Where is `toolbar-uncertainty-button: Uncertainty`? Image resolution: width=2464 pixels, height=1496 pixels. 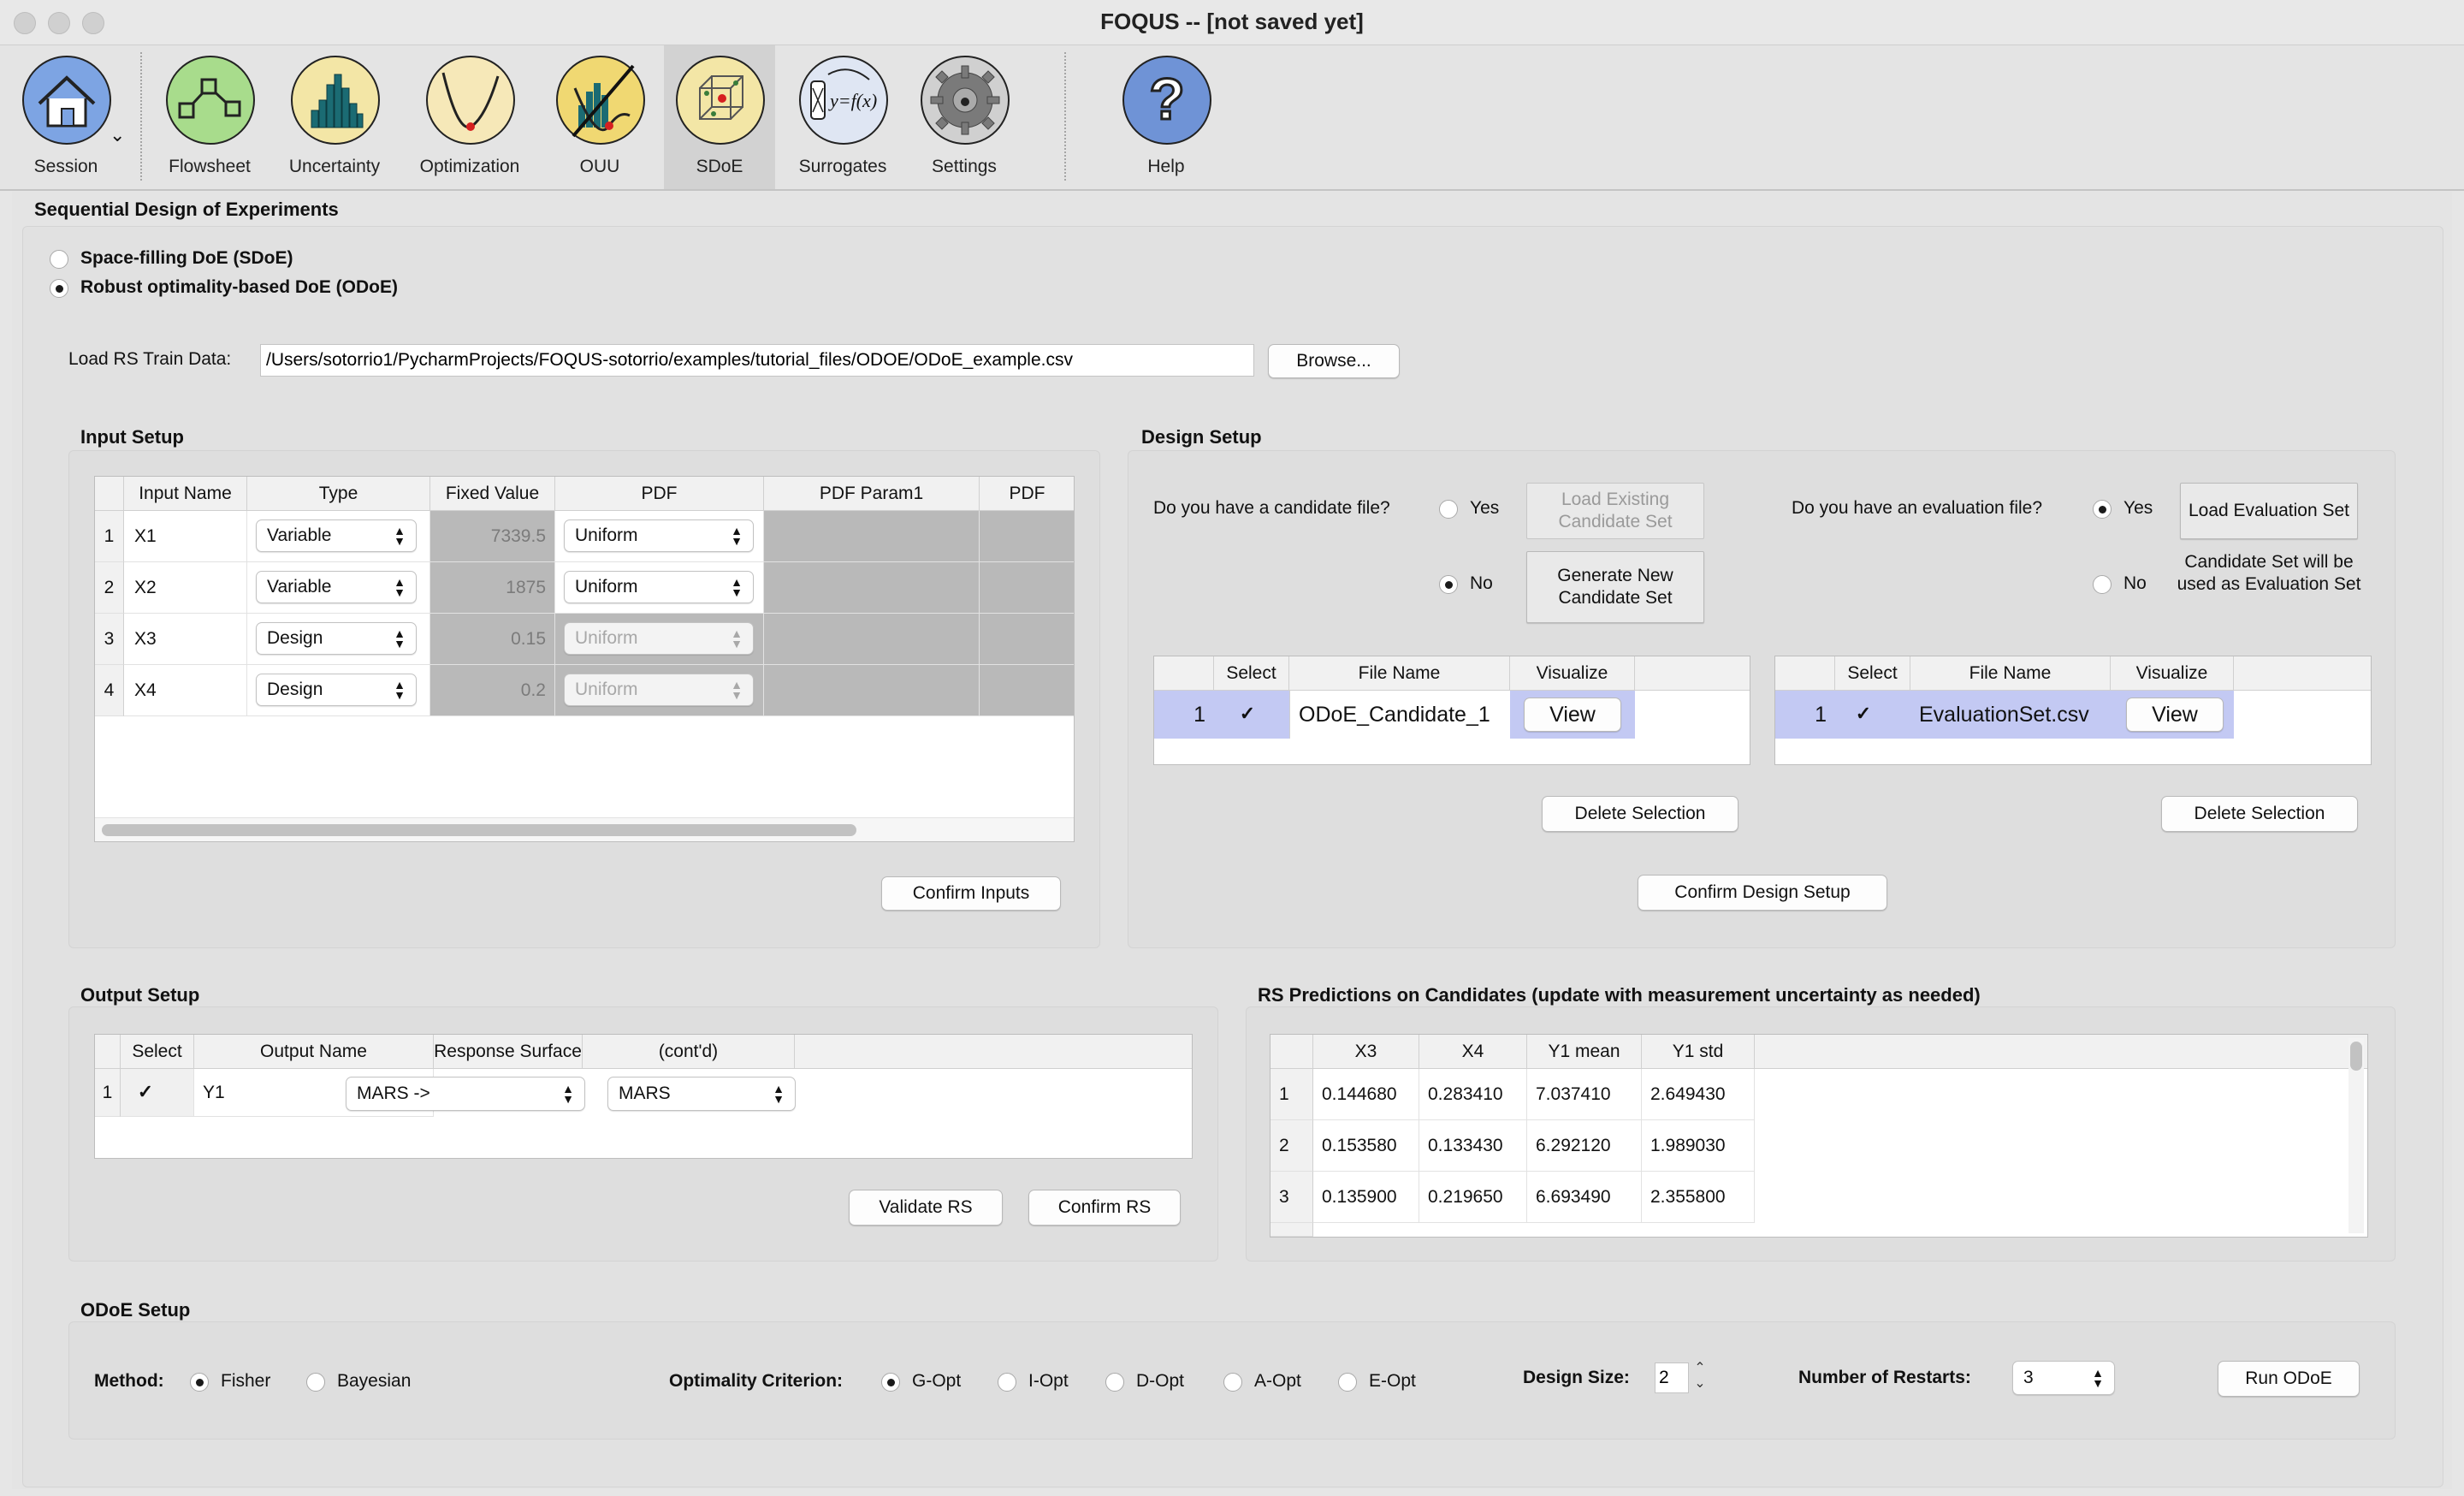 toolbar-uncertainty-button: Uncertainty is located at coordinates (334, 117).